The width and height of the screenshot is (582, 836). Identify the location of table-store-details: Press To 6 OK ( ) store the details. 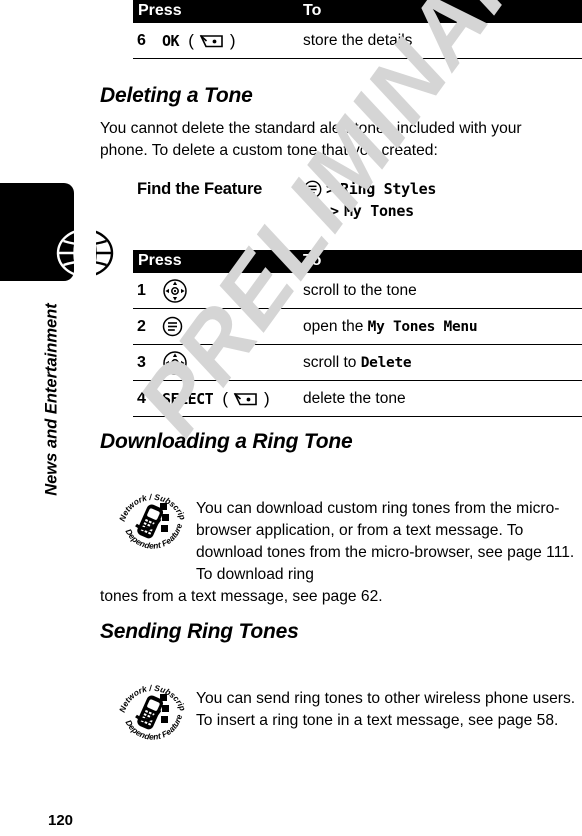
(357, 31).